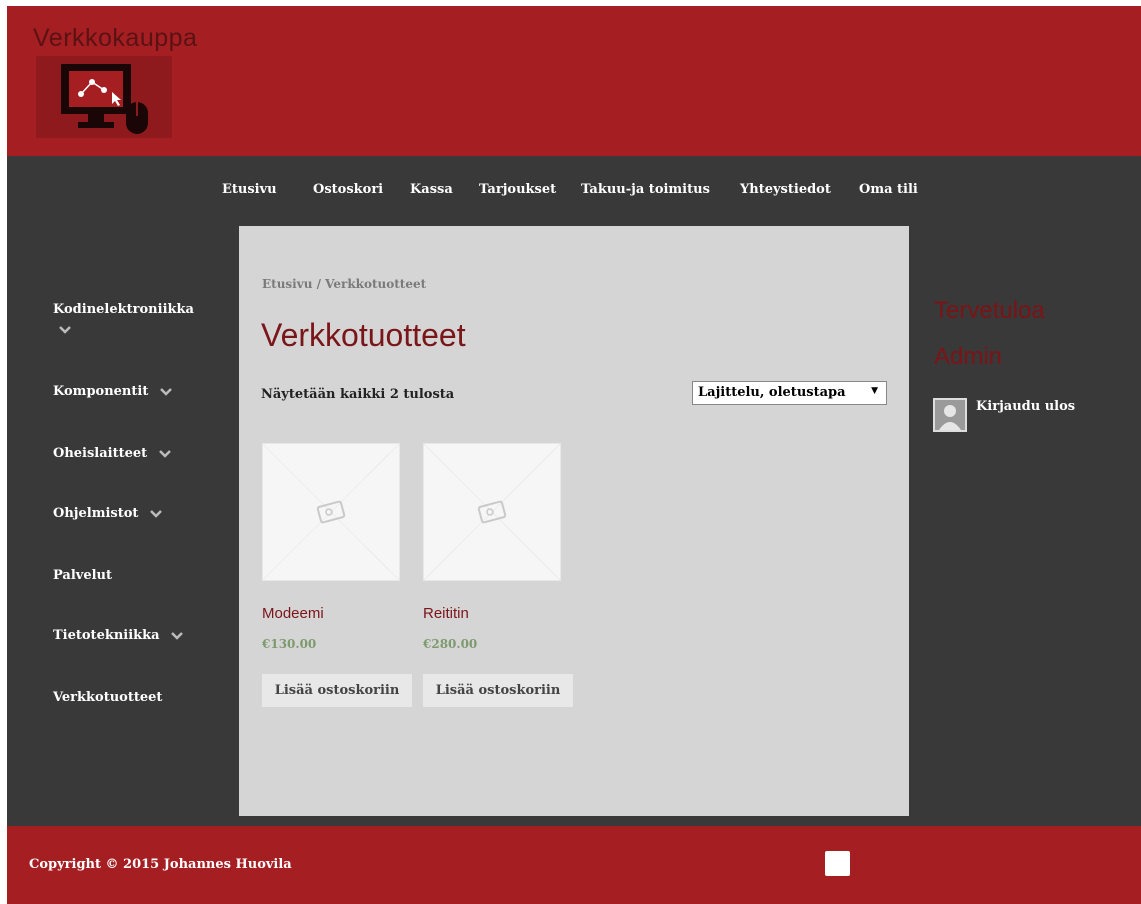 The image size is (1141, 904). I want to click on sidebar-item-label: Palvelut, so click(83, 575).